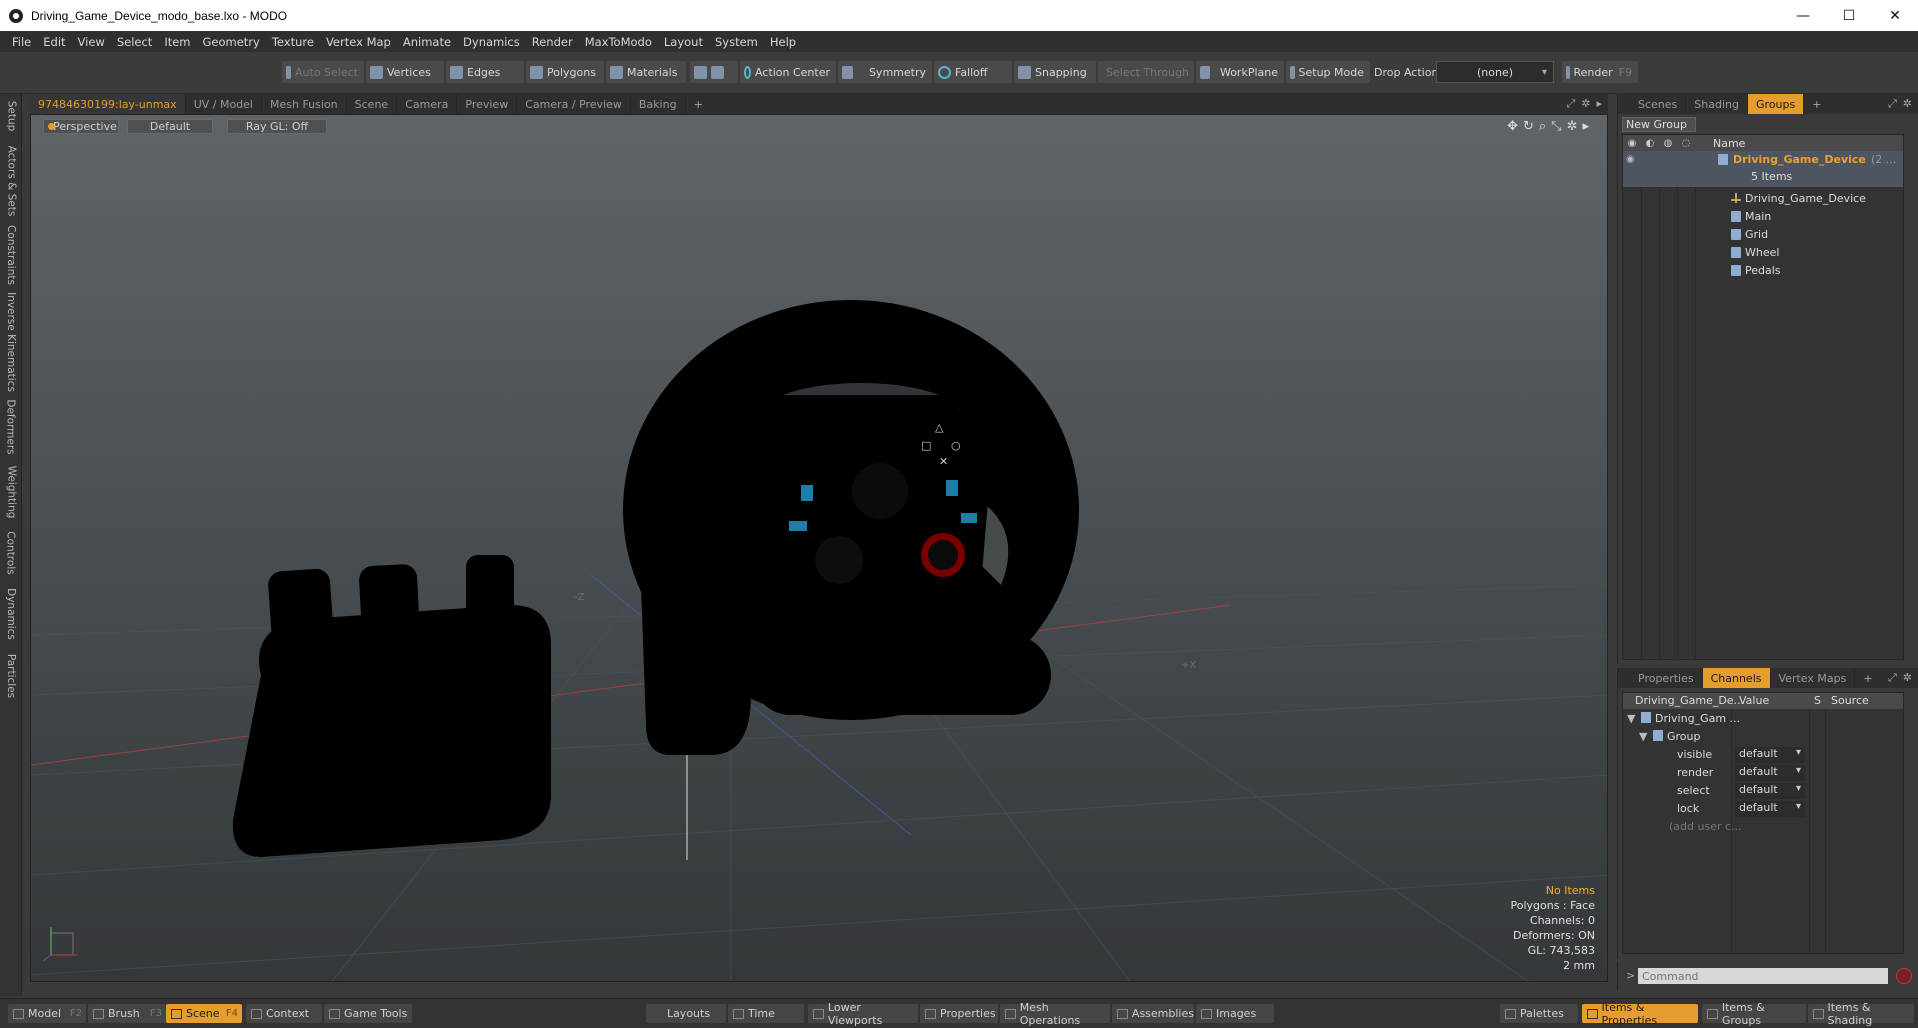 This screenshot has width=1918, height=1028. Describe the element at coordinates (783, 42) in the screenshot. I see `menu-help: Help` at that location.